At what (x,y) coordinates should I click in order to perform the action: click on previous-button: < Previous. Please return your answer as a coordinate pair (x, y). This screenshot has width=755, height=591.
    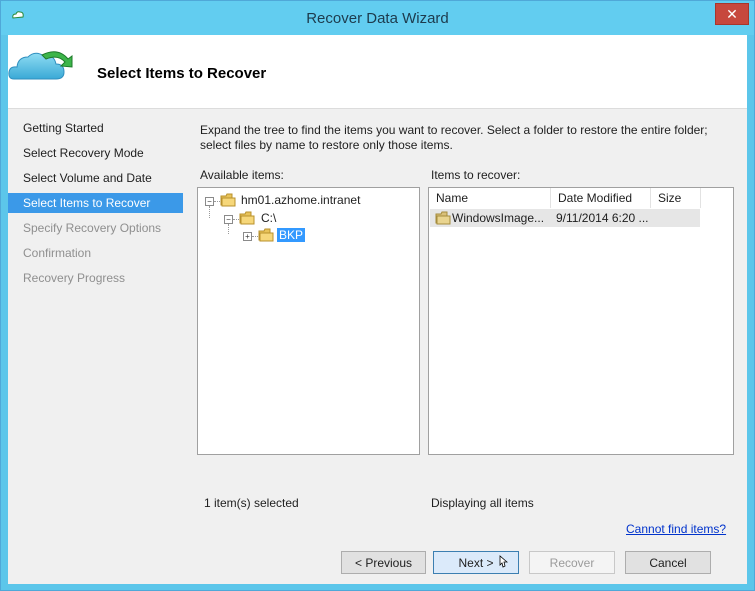
    Looking at the image, I should click on (383, 562).